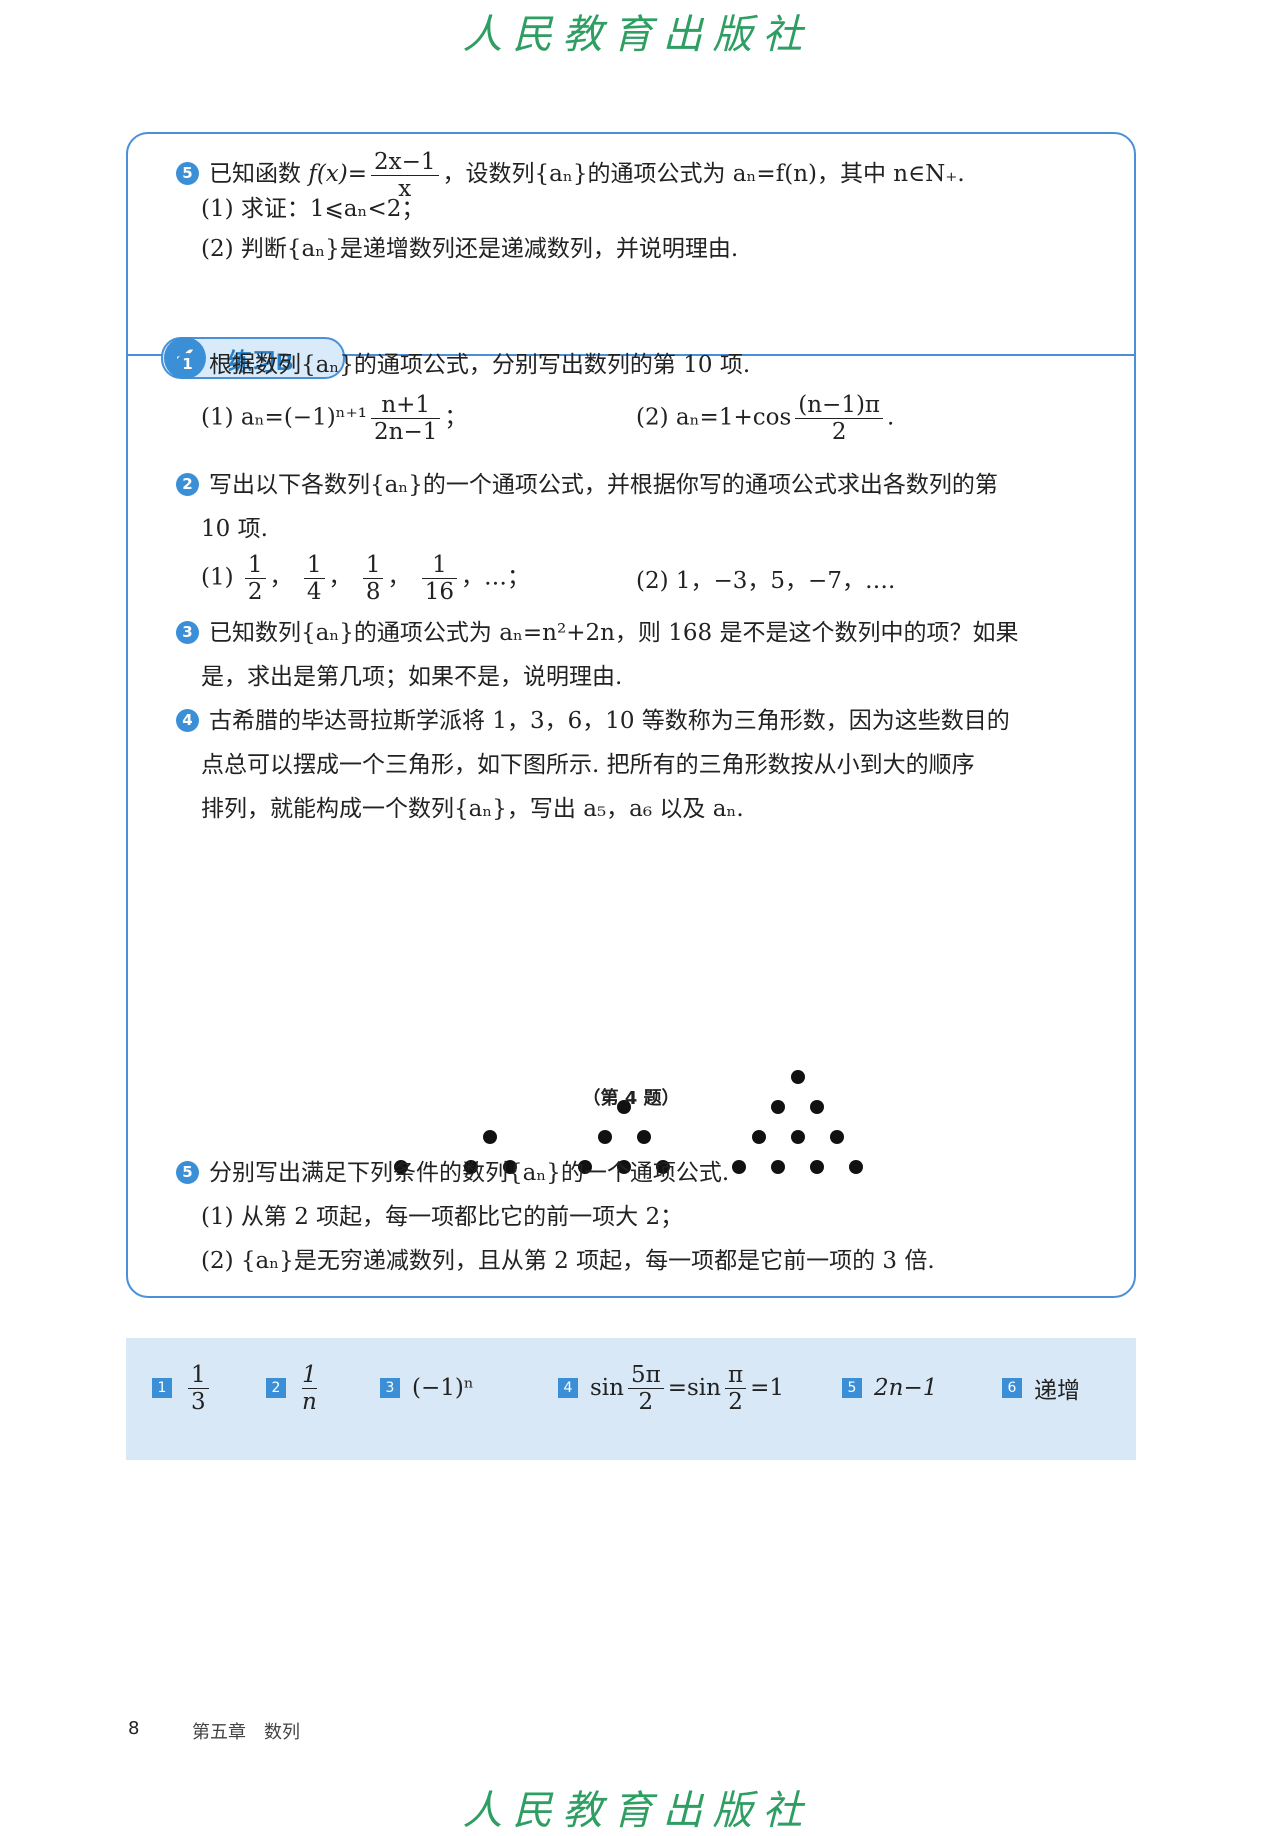 This screenshot has height=1836, width=1275. I want to click on question-4-text-cont-2: 排列，就能构成一个数列{aₙ}，写出 a₅，a₆ 以及 aₙ., so click(472, 809).